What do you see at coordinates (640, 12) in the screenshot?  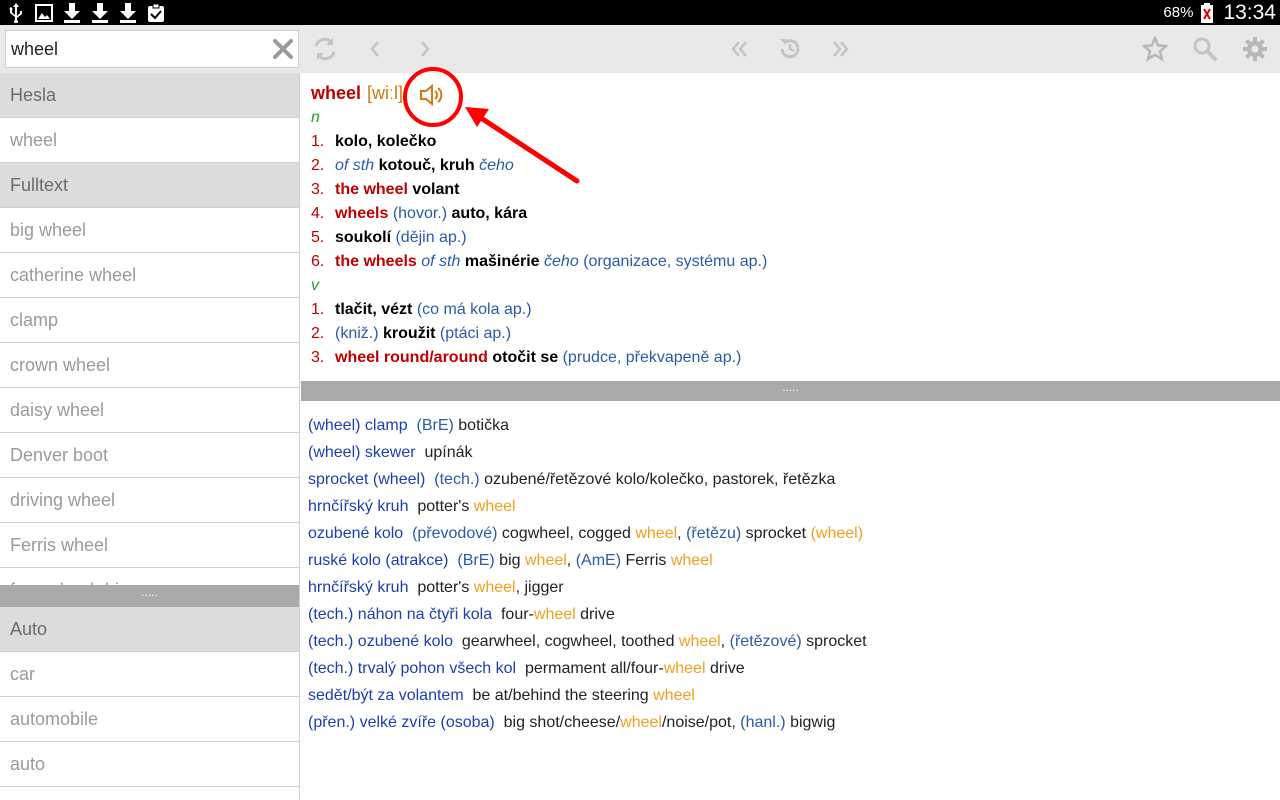 I see `status-bar: 68% 13:34` at bounding box center [640, 12].